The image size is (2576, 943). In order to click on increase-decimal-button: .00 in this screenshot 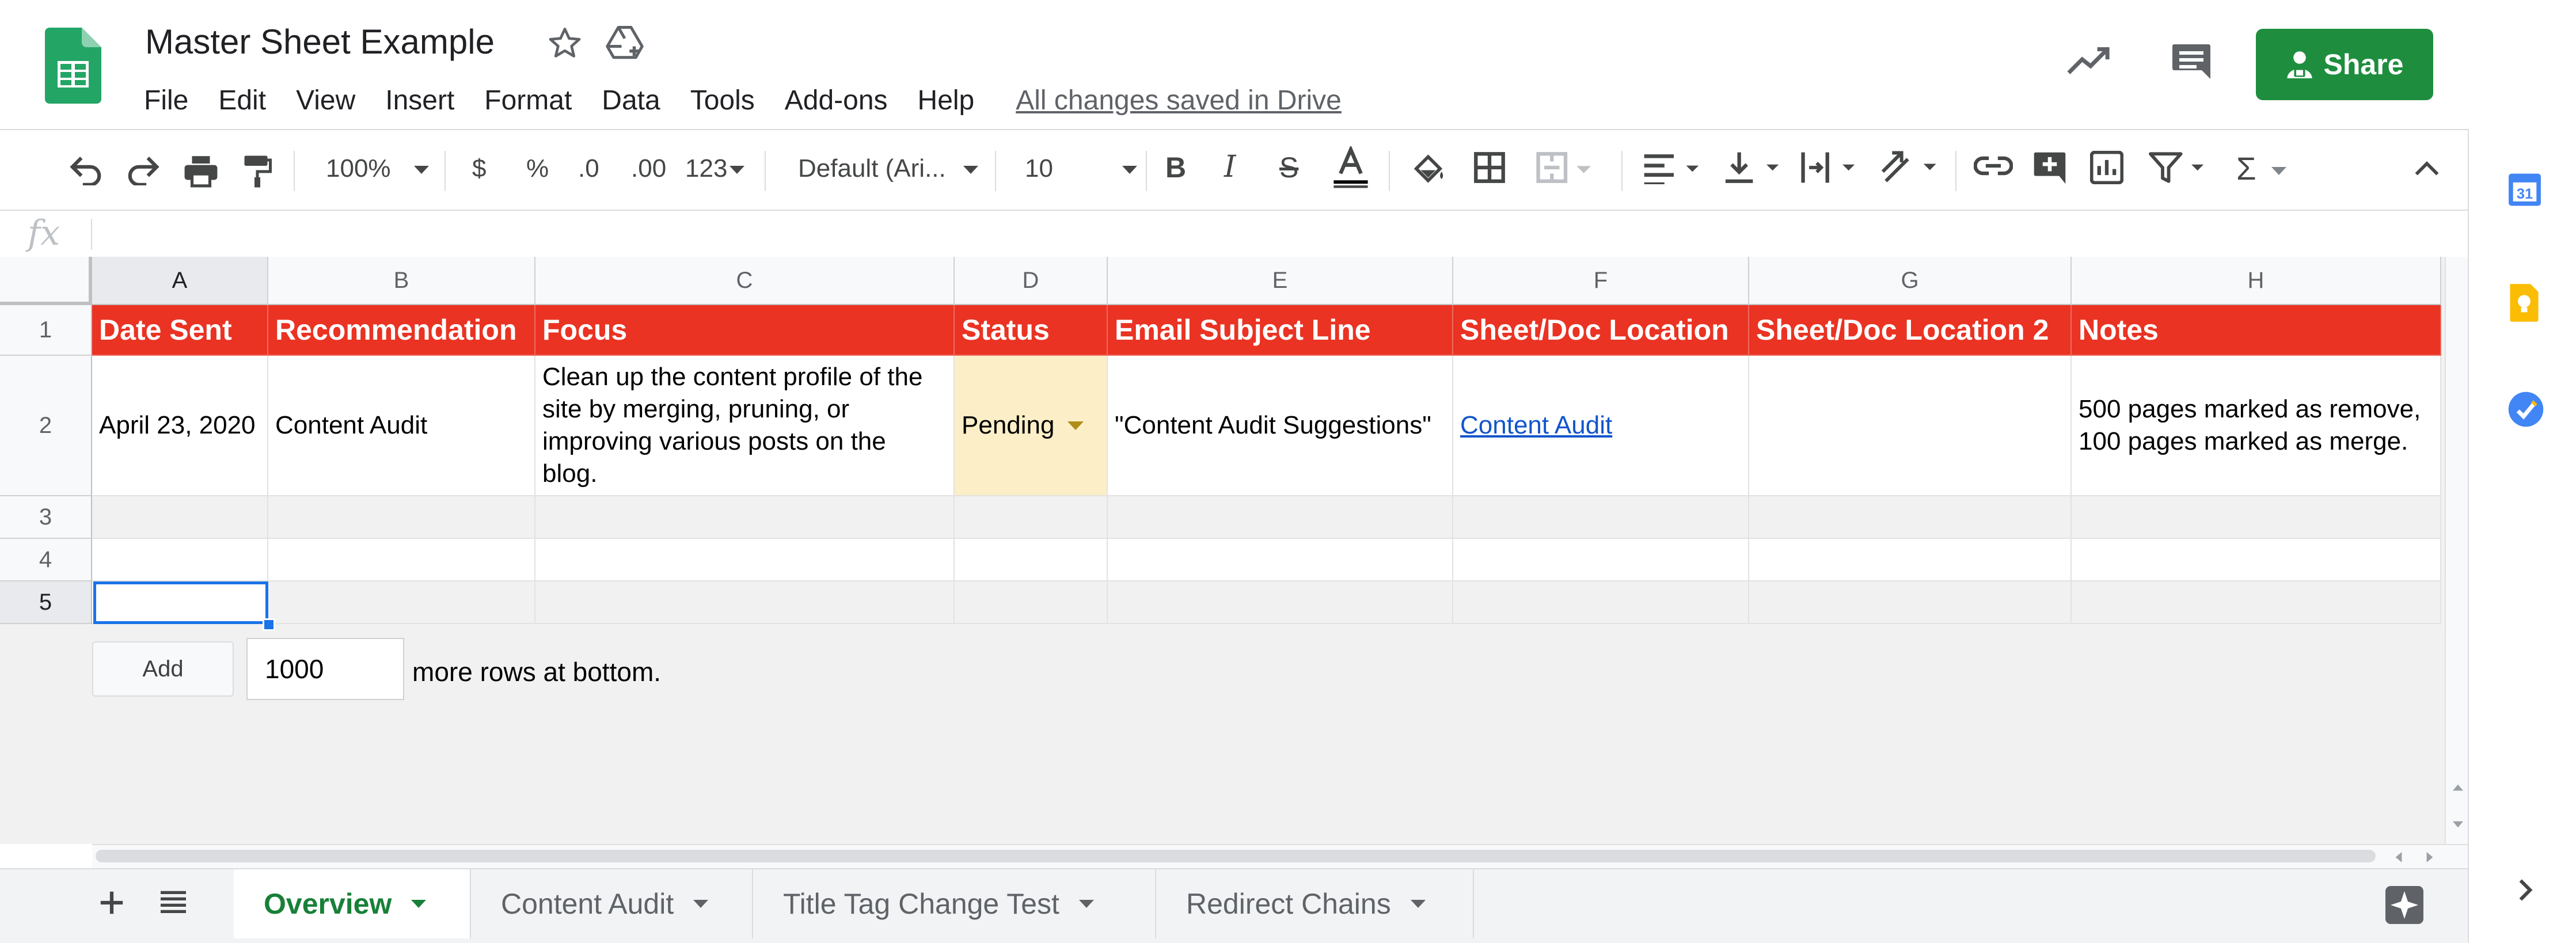, I will do `click(649, 168)`.